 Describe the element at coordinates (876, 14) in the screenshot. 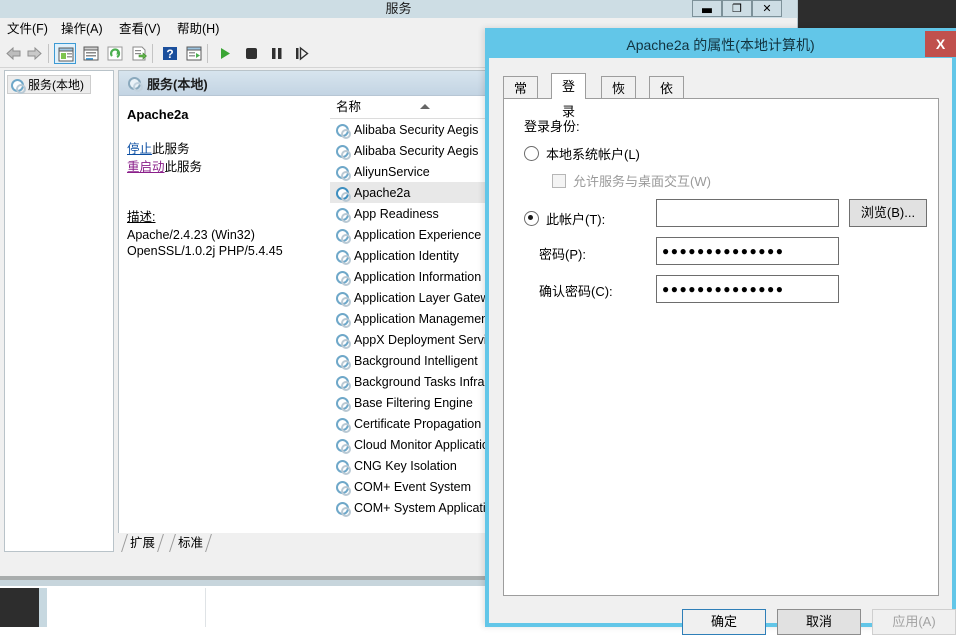

I see `desktop-dark-panel-top` at that location.